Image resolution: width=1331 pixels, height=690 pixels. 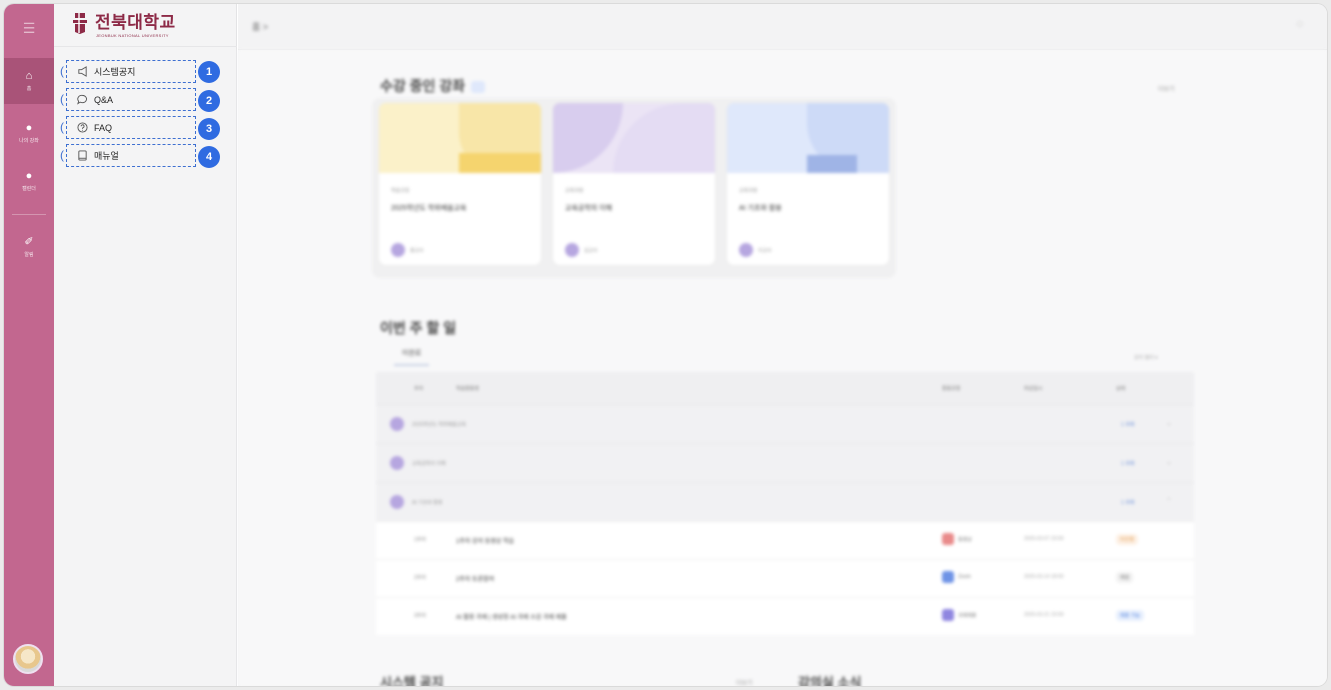 I want to click on chevron-up-icon: ⌃, so click(x=1169, y=501).